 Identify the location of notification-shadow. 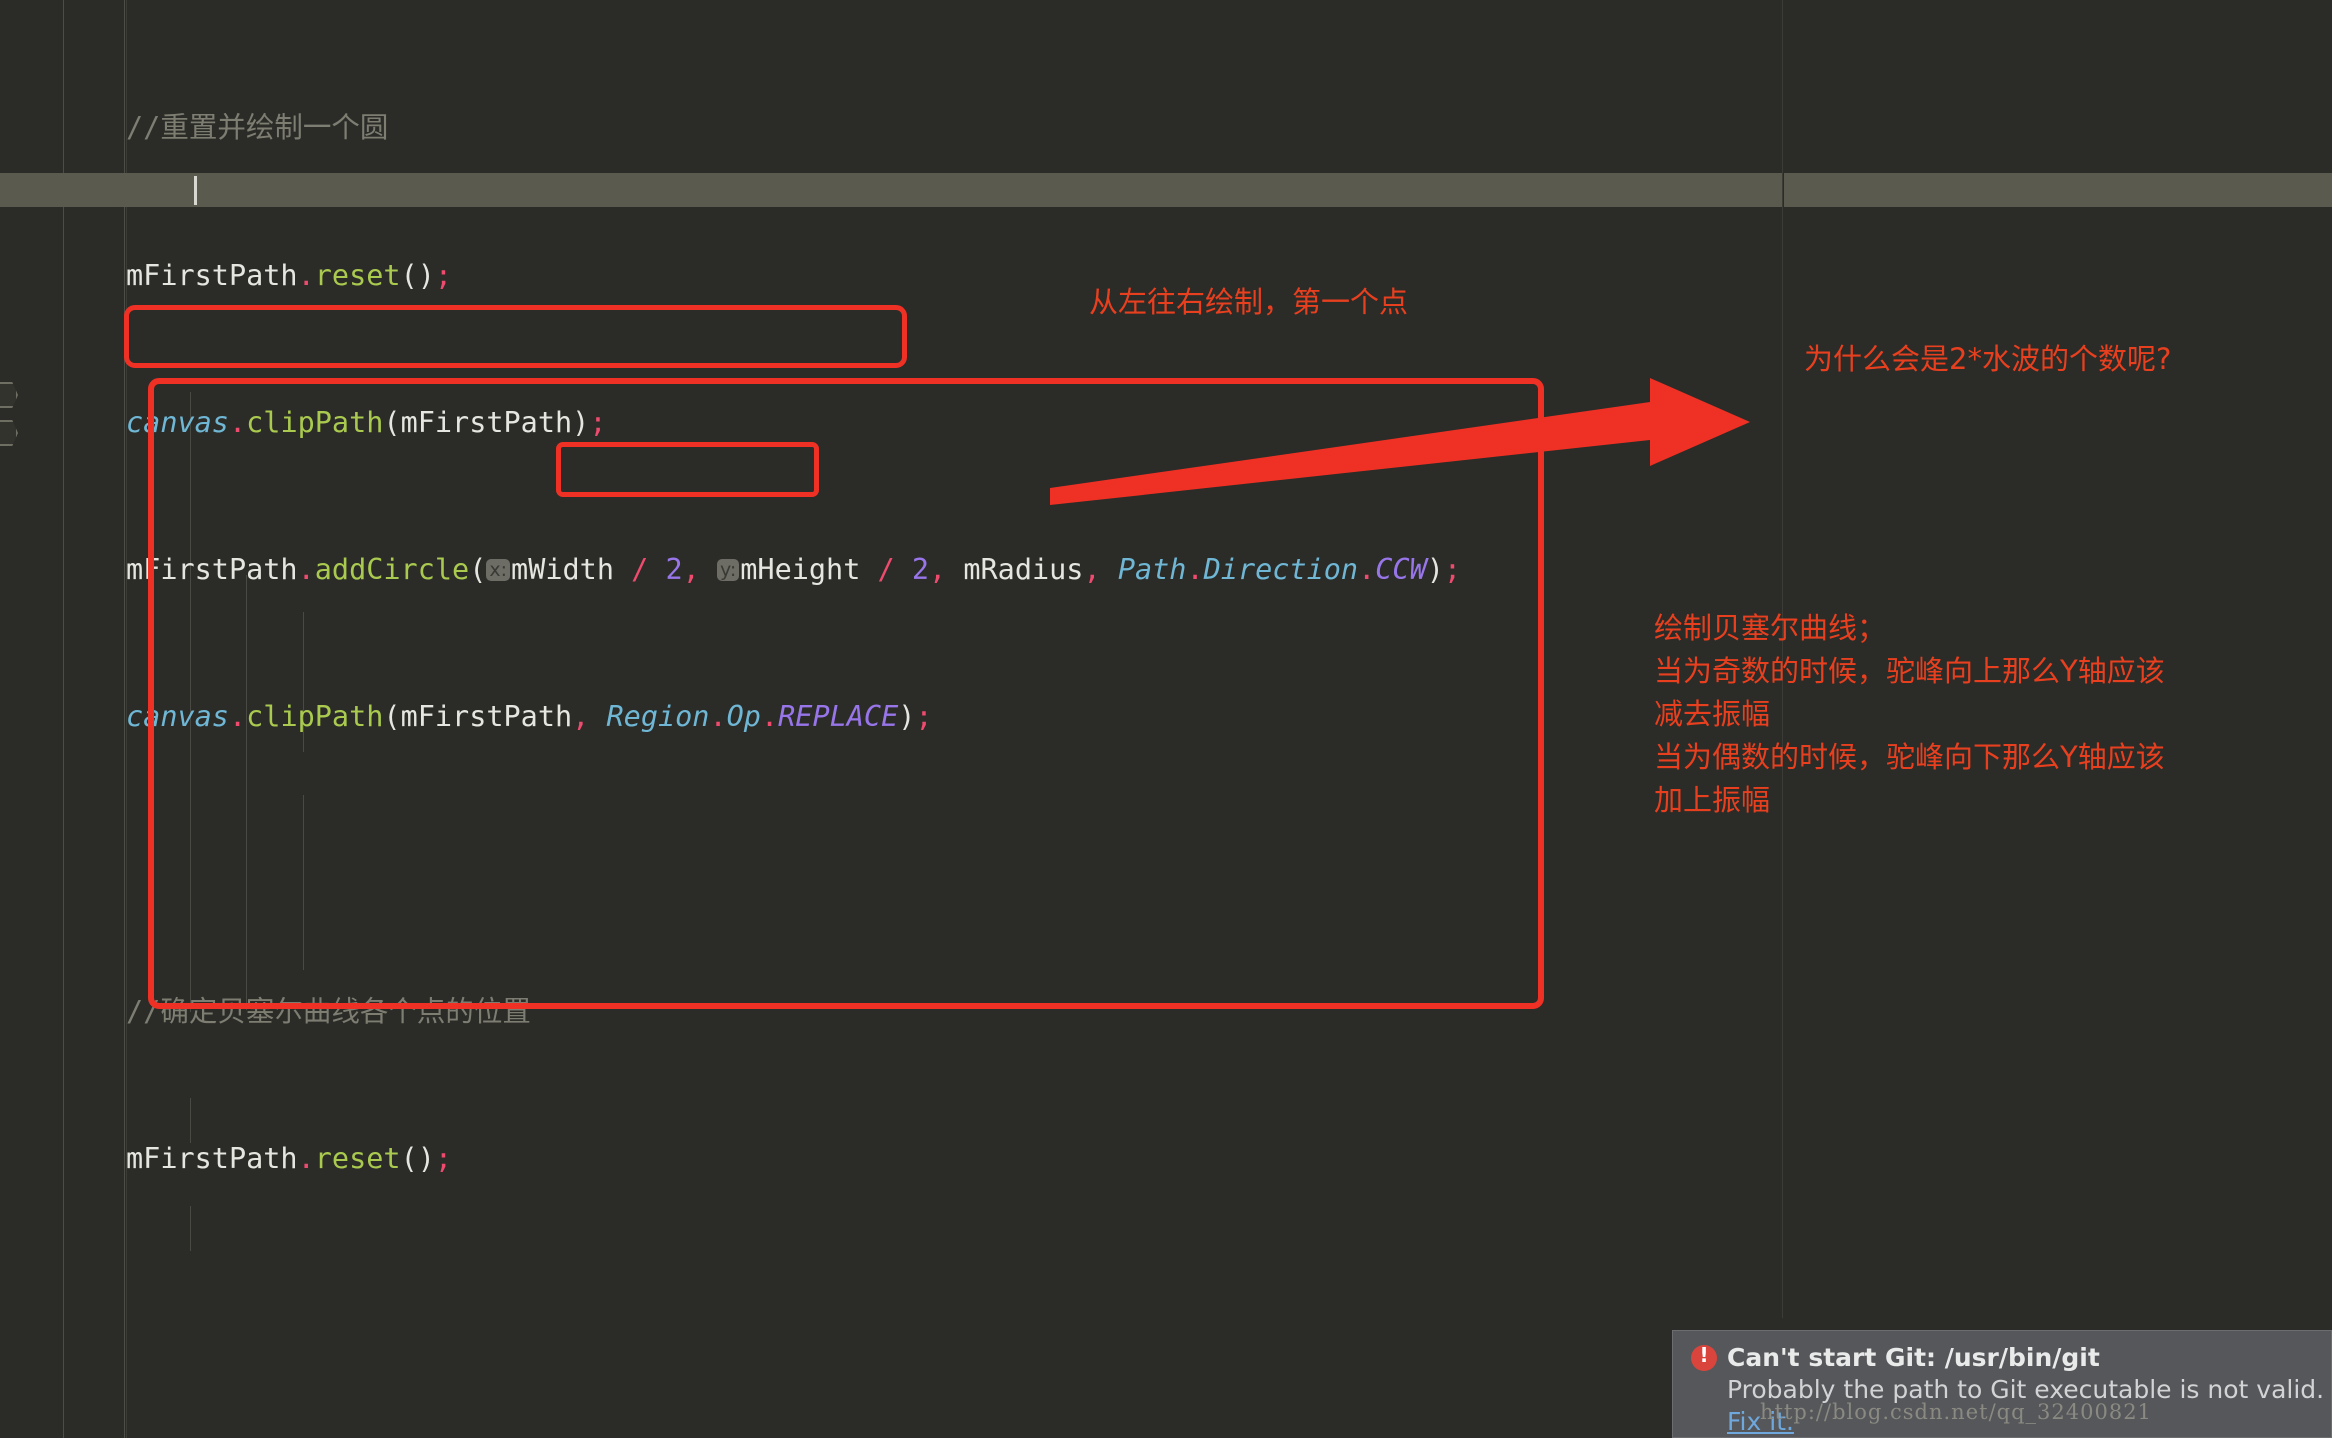
(2002, 1324).